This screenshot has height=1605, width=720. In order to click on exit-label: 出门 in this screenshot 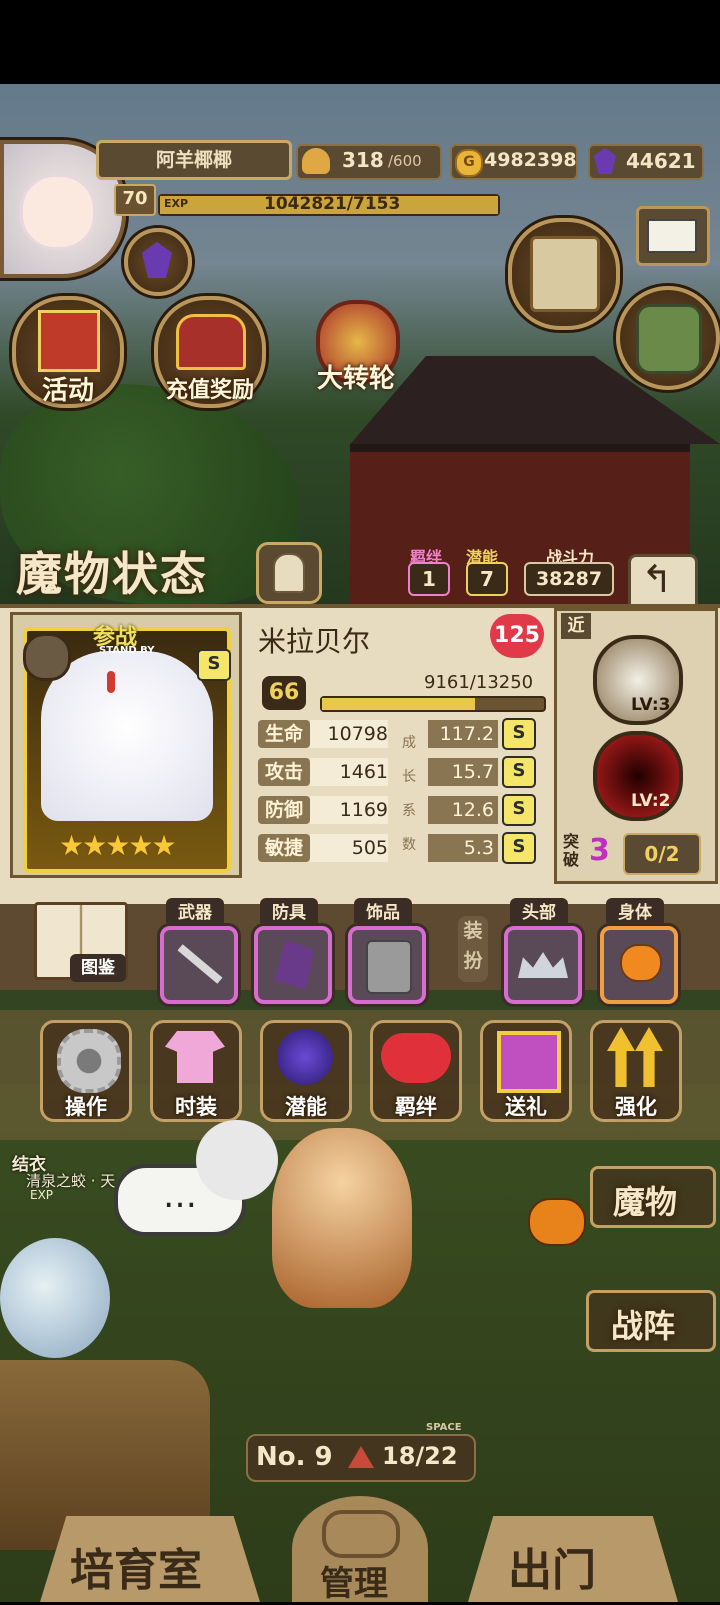, I will do `click(552, 1570)`.